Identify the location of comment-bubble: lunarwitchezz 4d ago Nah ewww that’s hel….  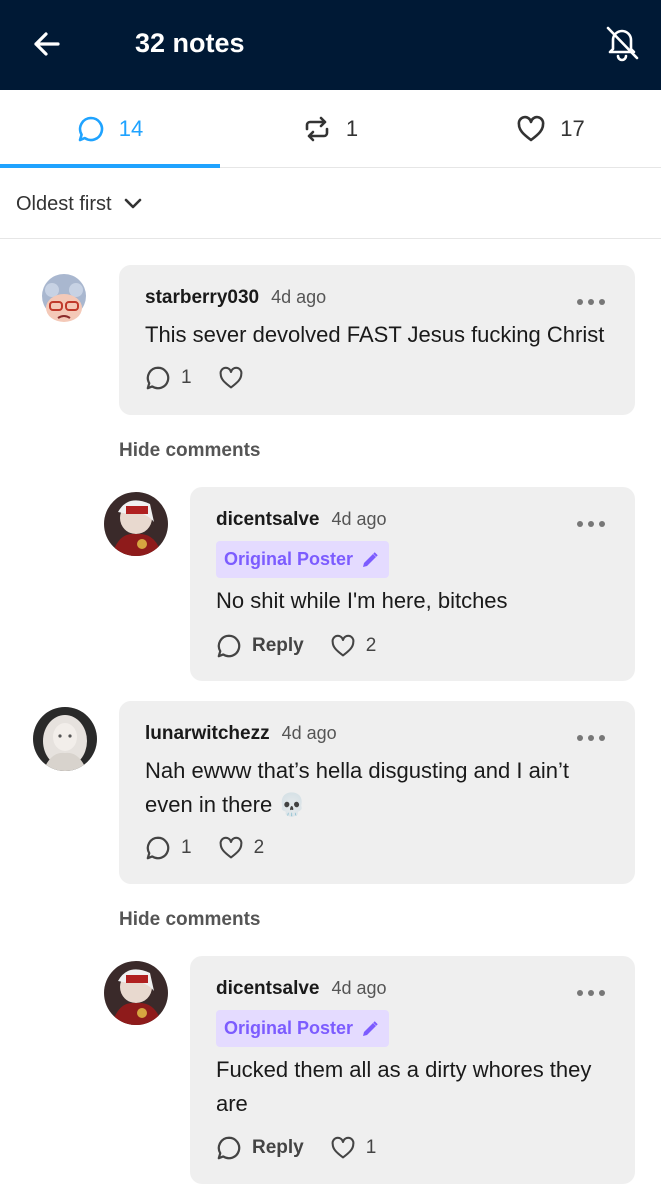
(377, 792).